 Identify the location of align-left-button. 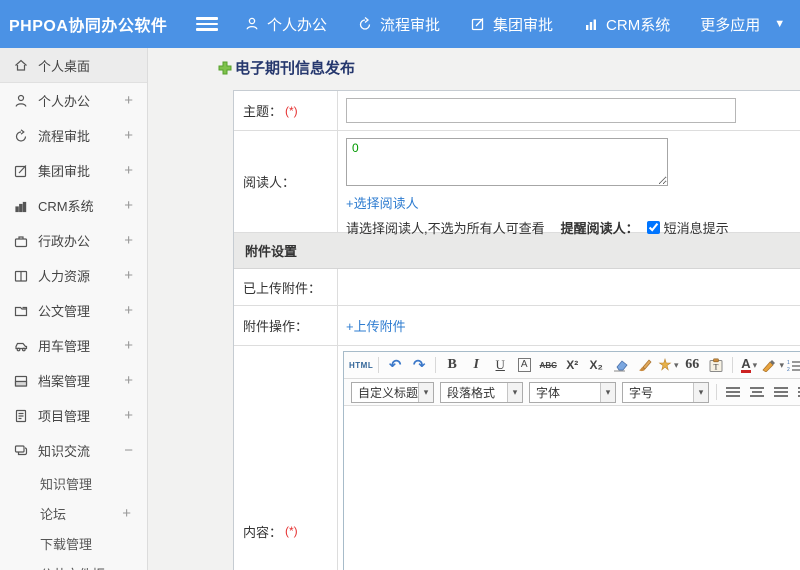
(733, 392).